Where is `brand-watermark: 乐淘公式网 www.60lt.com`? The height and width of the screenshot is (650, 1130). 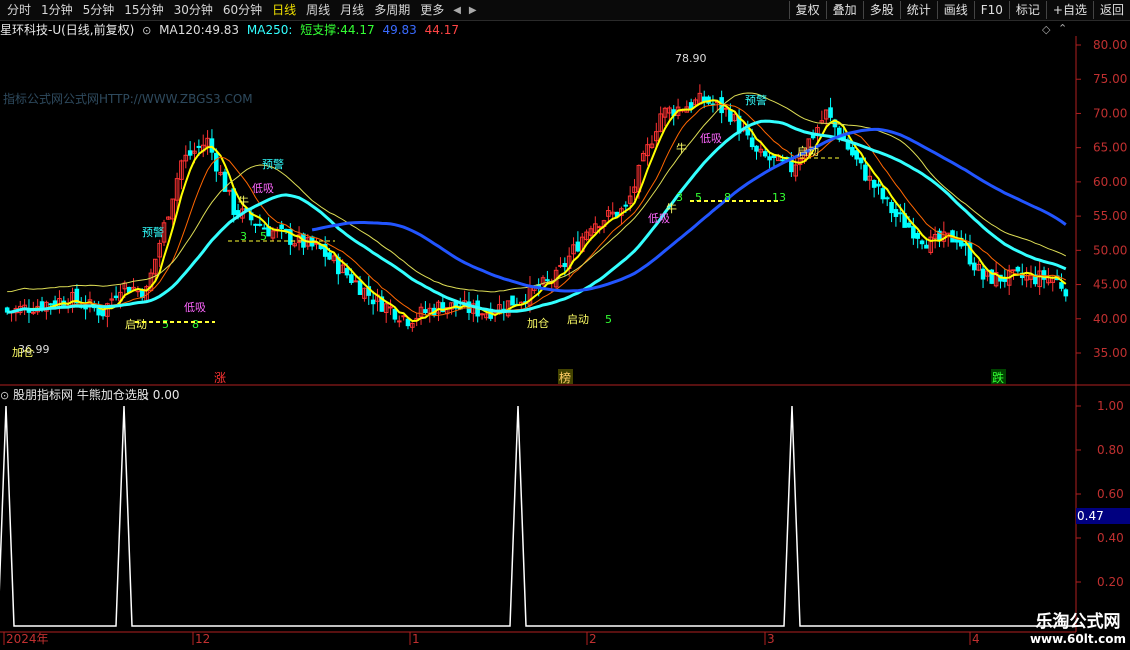 brand-watermark: 乐淘公式网 www.60lt.com is located at coordinates (1078, 626).